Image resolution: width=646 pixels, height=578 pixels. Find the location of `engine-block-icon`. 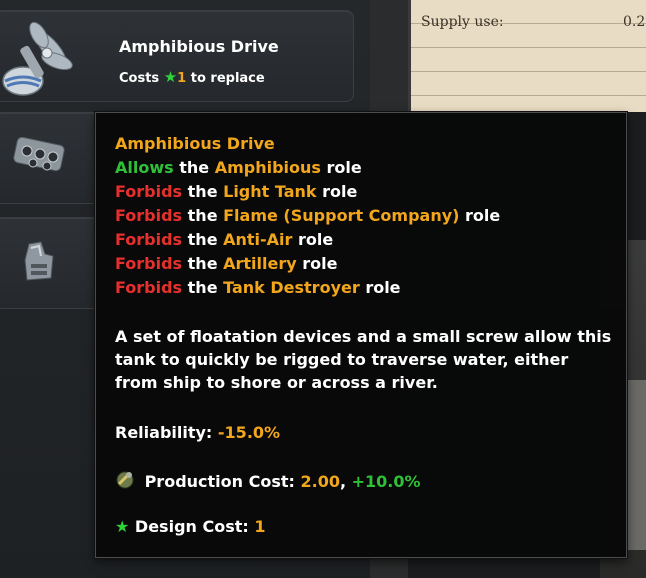

engine-block-icon is located at coordinates (40, 158).